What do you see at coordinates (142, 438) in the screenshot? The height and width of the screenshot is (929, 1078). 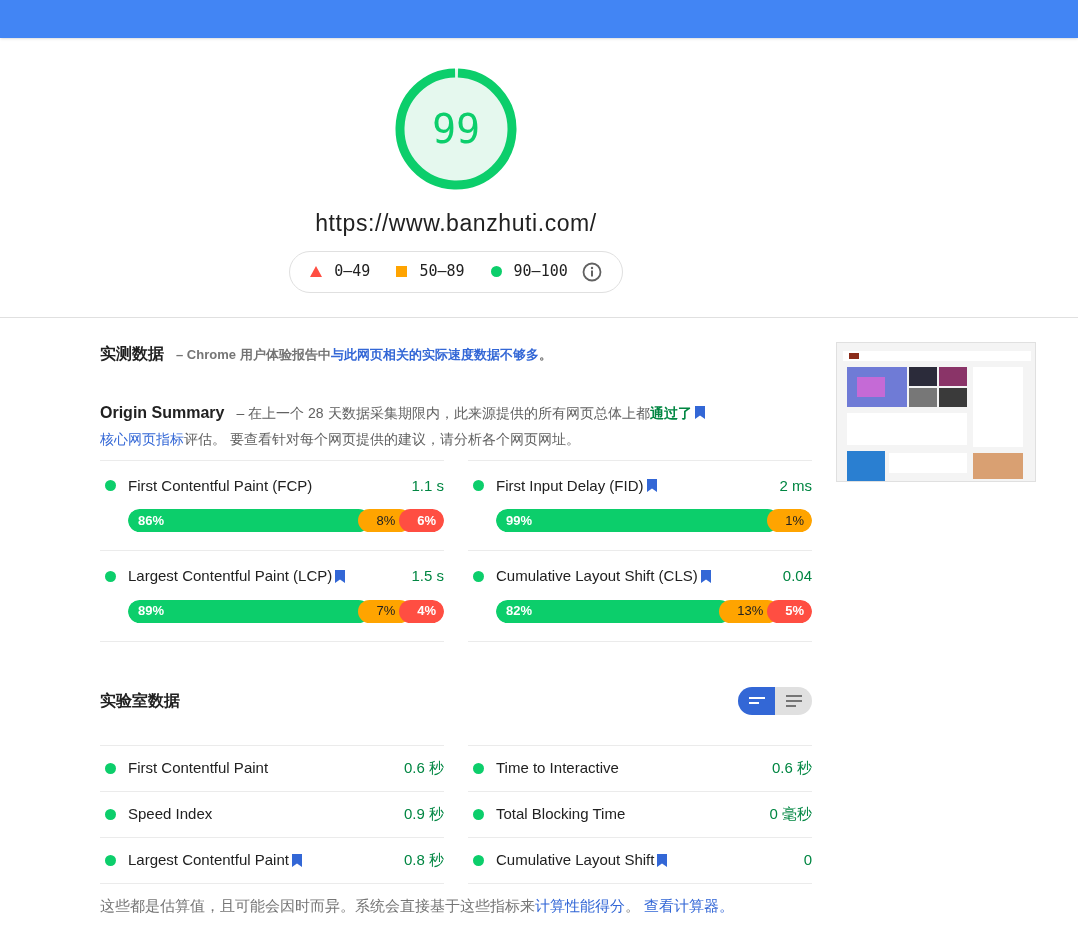 I see `link: 核心网页指标` at bounding box center [142, 438].